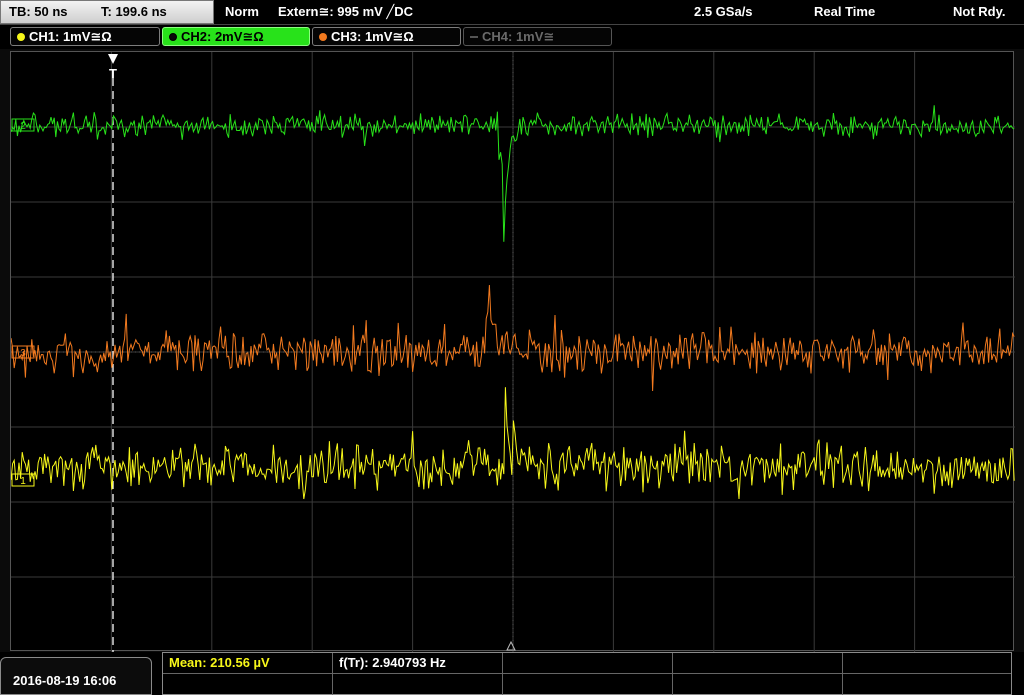 The image size is (1024, 695). I want to click on ch2-label: CH2: 2mV≅Ω, so click(222, 36).